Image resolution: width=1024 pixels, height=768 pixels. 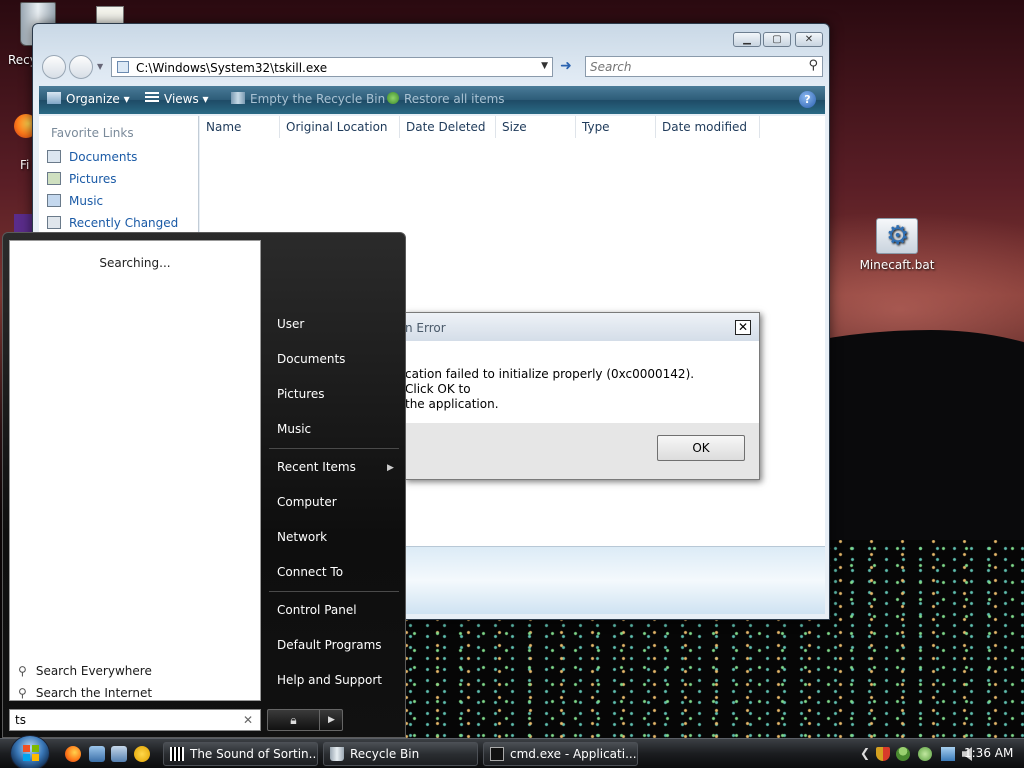 I want to click on power-options-arrow-icon: ▶, so click(x=331, y=720).